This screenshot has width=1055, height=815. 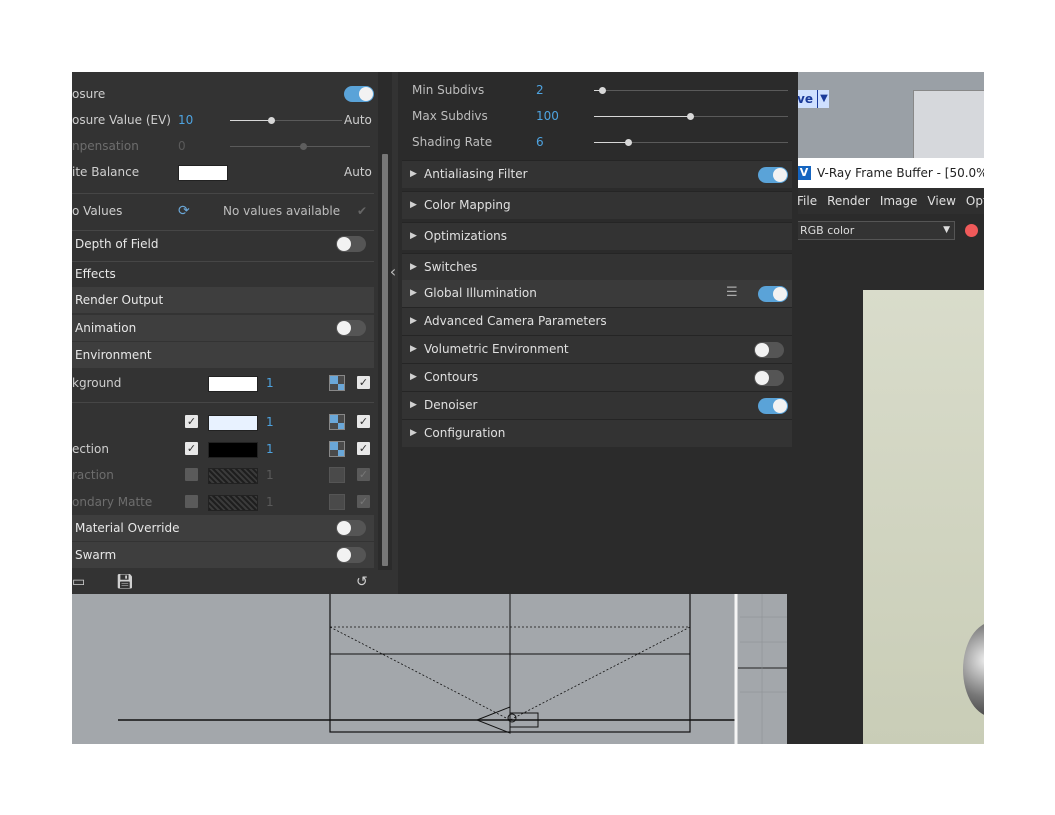 I want to click on channel-select: RGB color ▼, so click(x=875, y=230).